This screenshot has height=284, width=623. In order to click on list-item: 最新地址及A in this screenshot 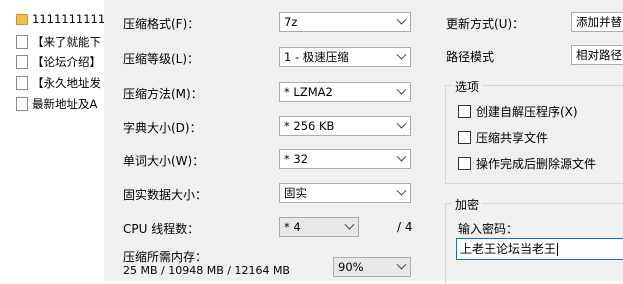, I will do `click(62, 104)`.